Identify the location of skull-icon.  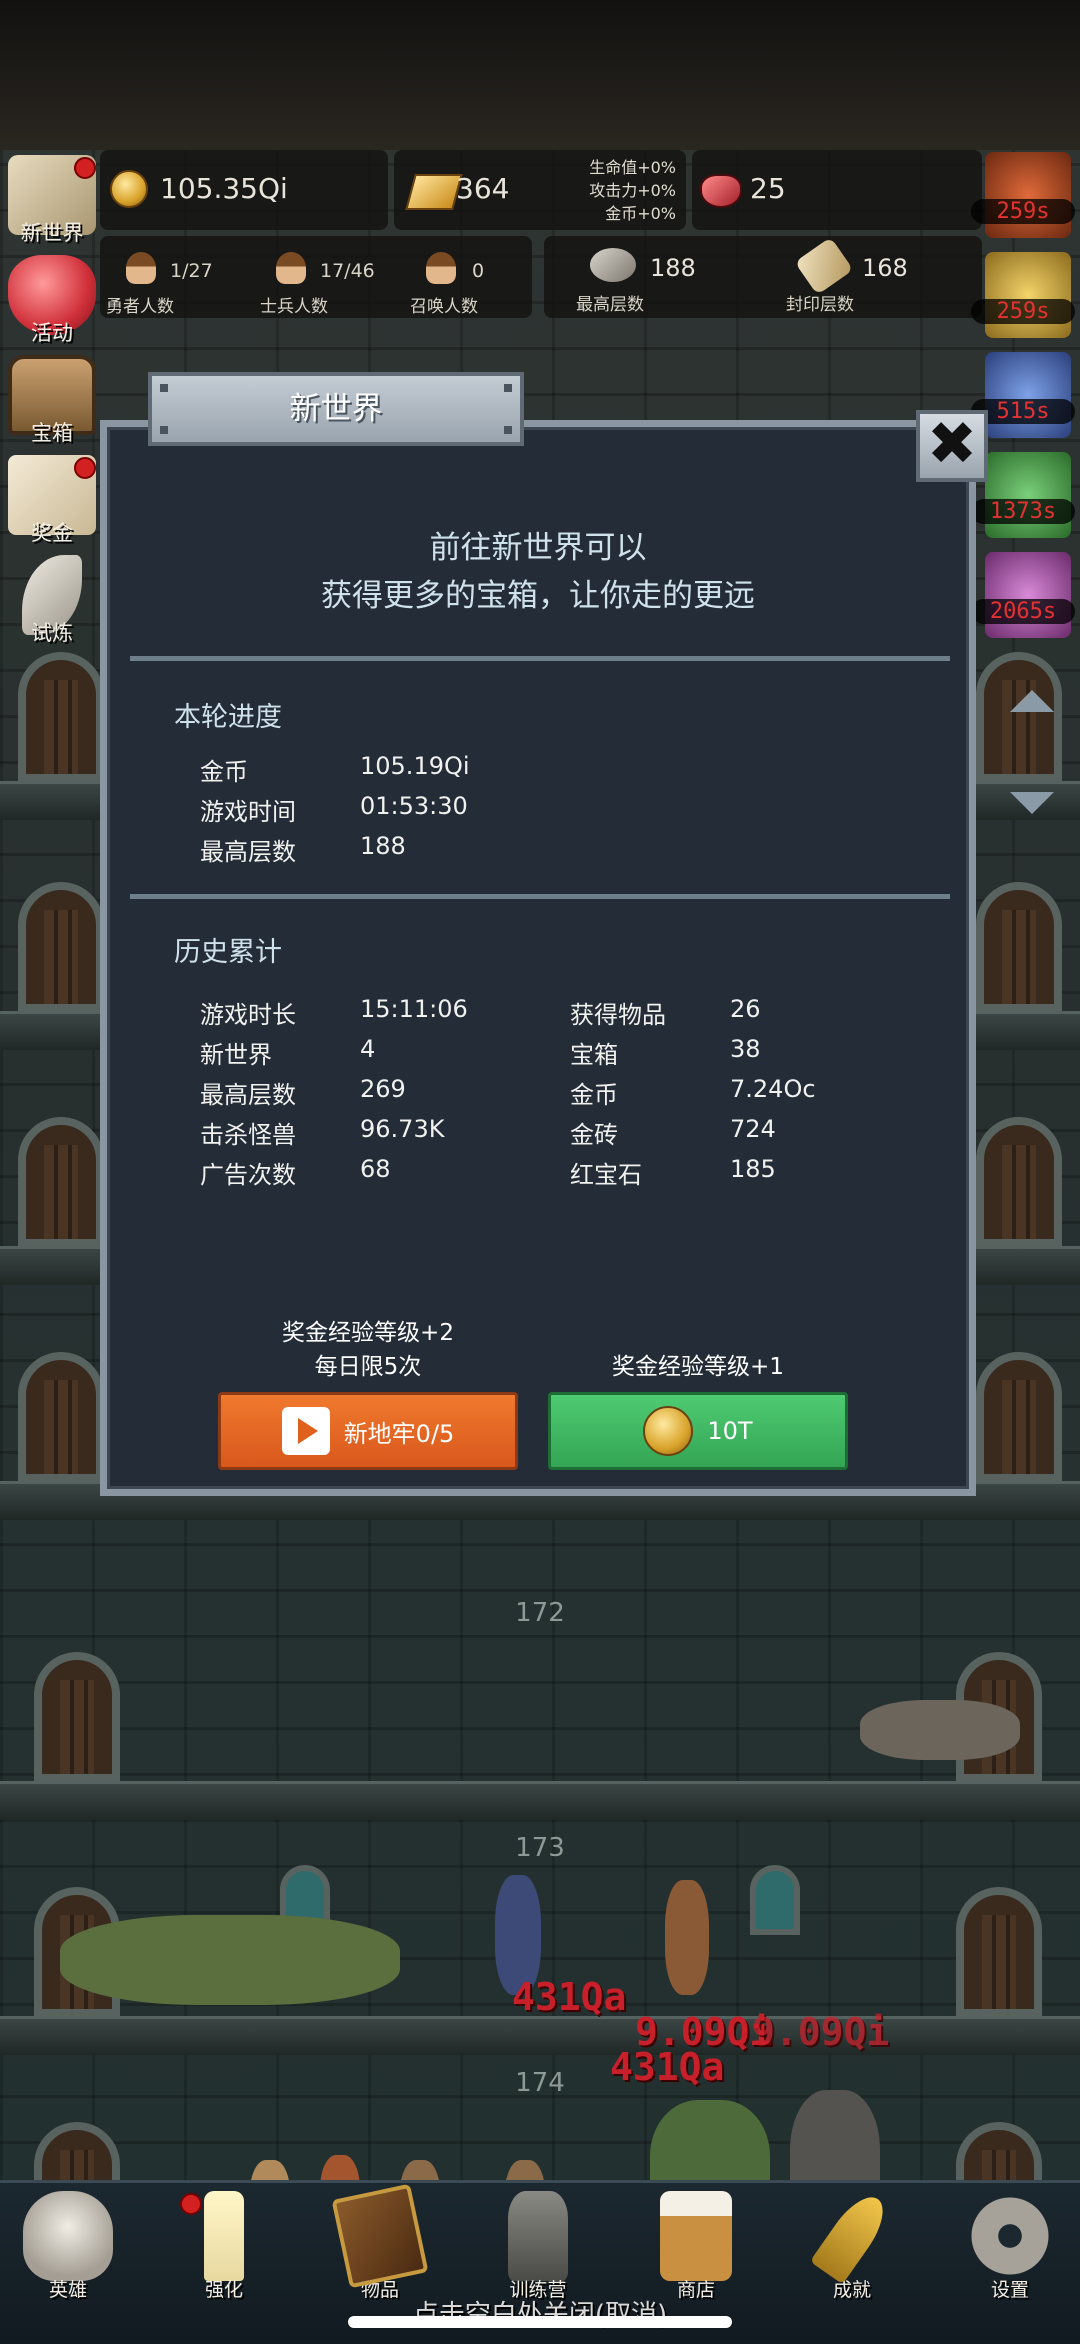
(68, 2236).